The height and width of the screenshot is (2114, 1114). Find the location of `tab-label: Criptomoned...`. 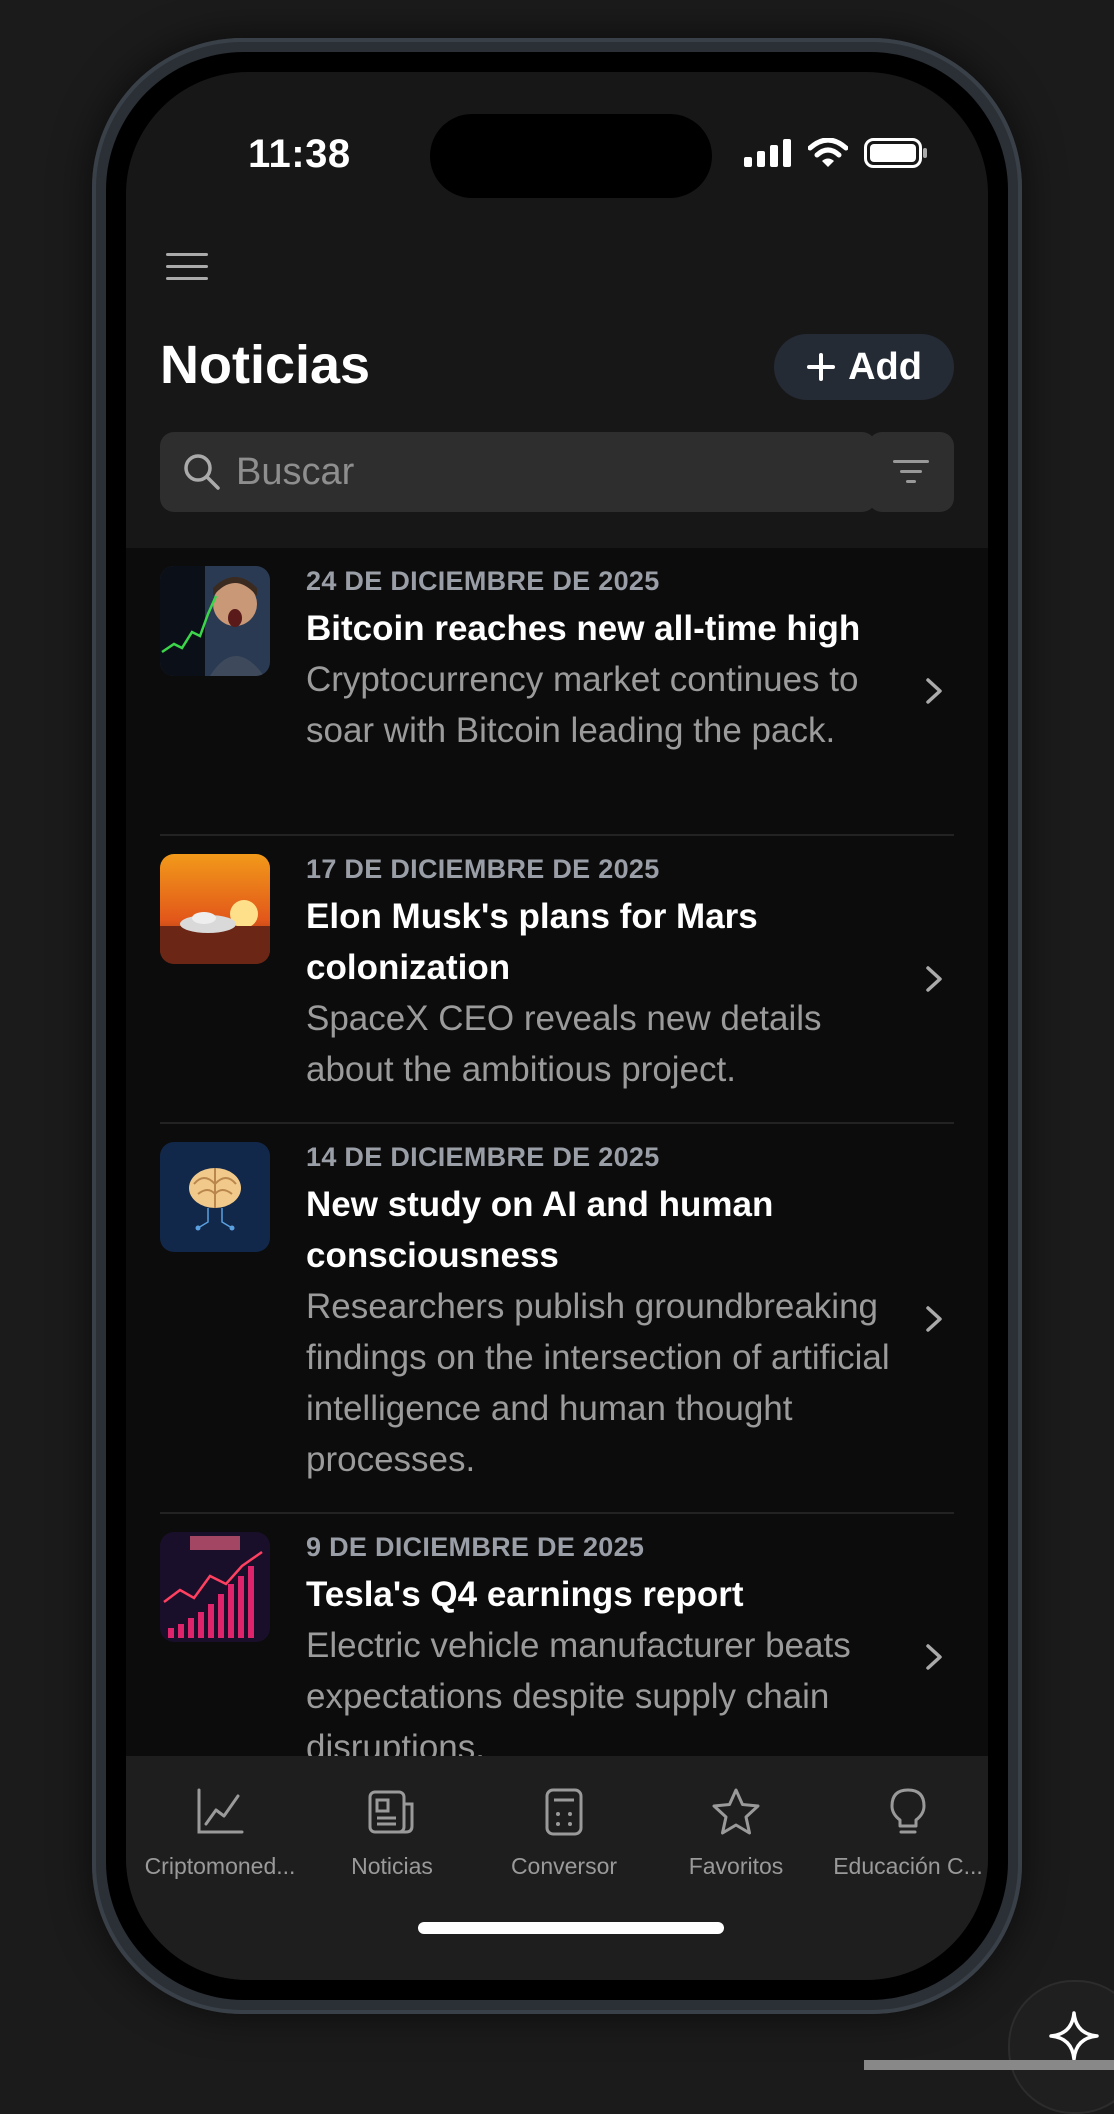

tab-label: Criptomoned... is located at coordinates (220, 1866).